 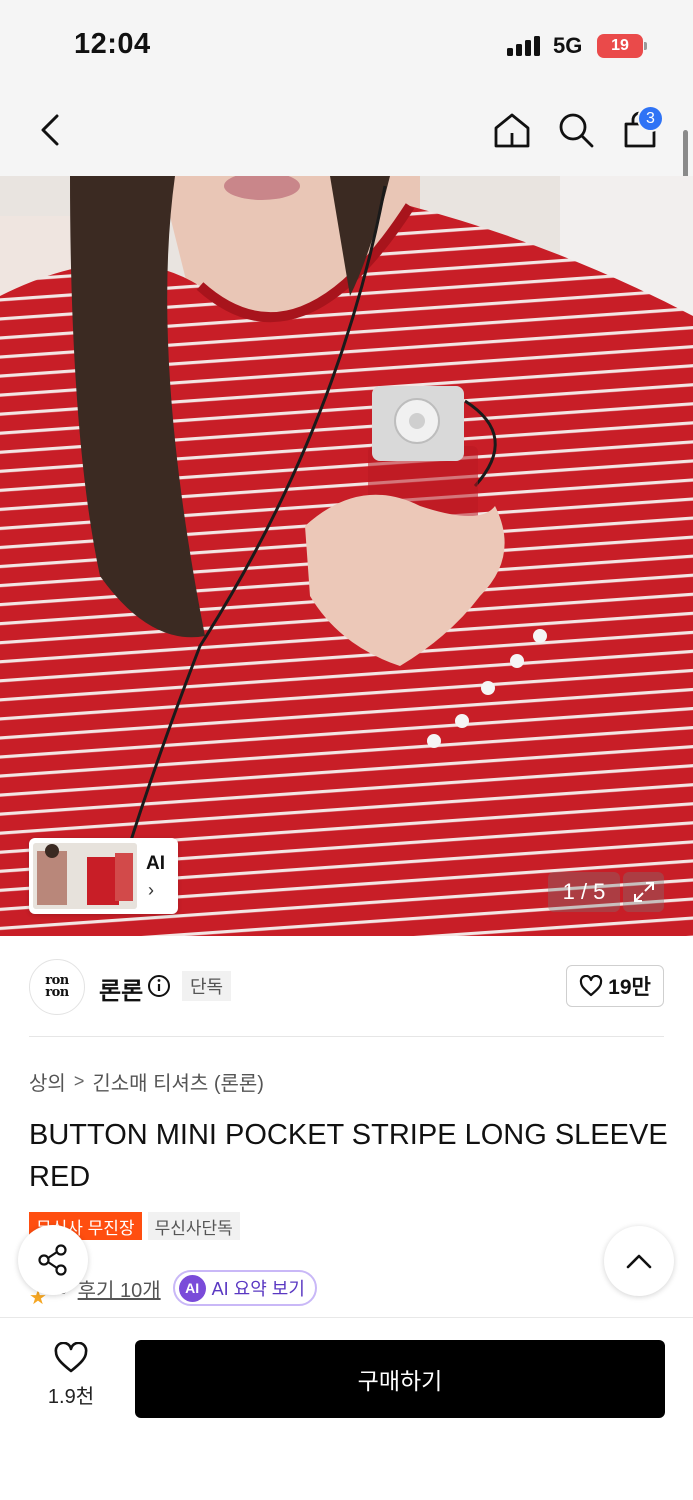 I want to click on ai-summary-button: AI AI 요약 보기, so click(x=244, y=1288).